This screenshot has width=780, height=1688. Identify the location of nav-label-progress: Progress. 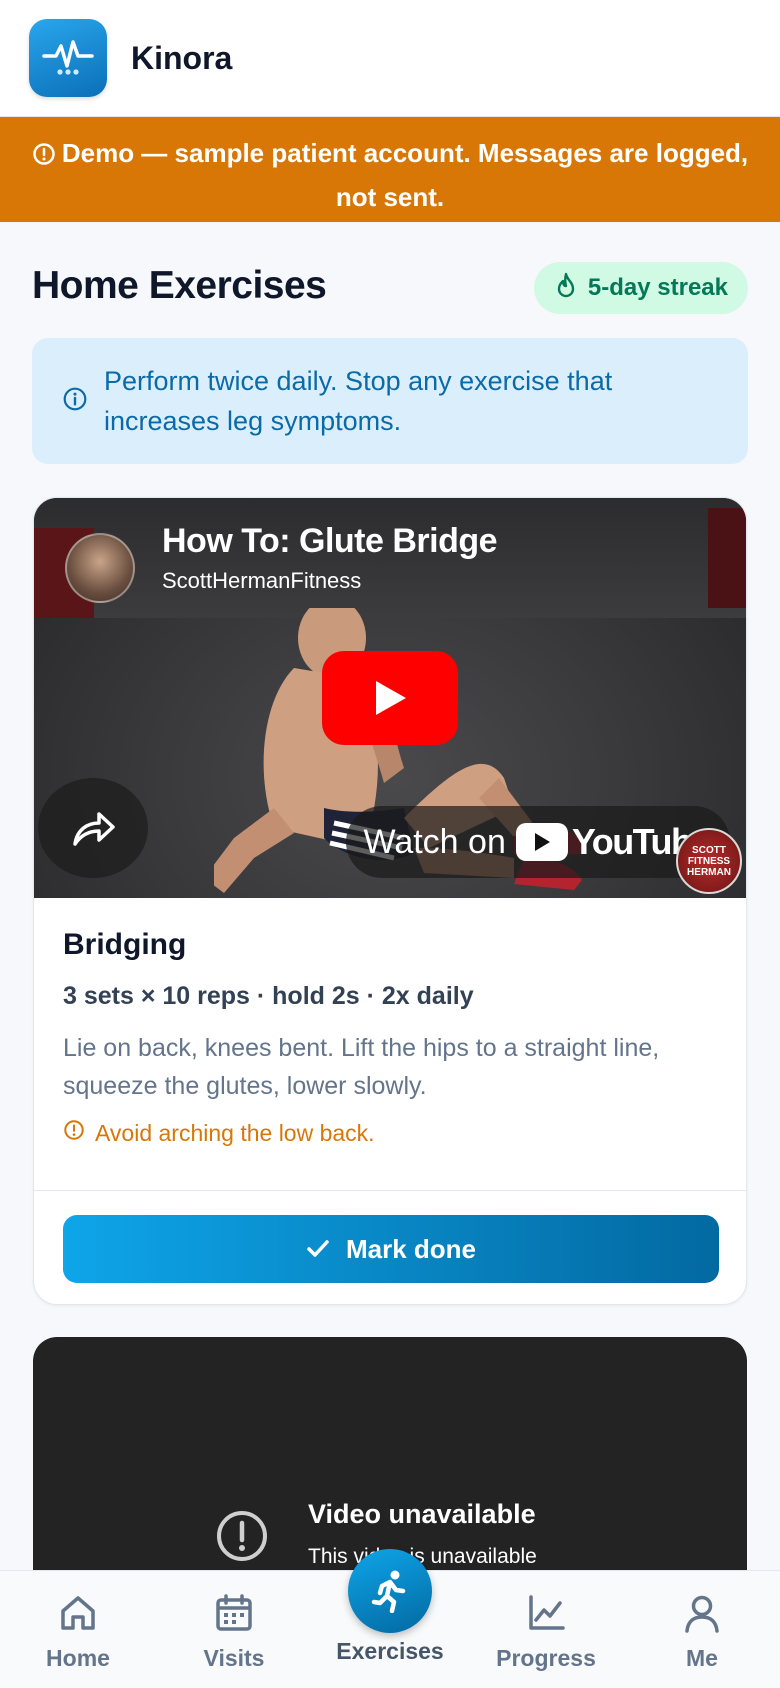
(546, 1658).